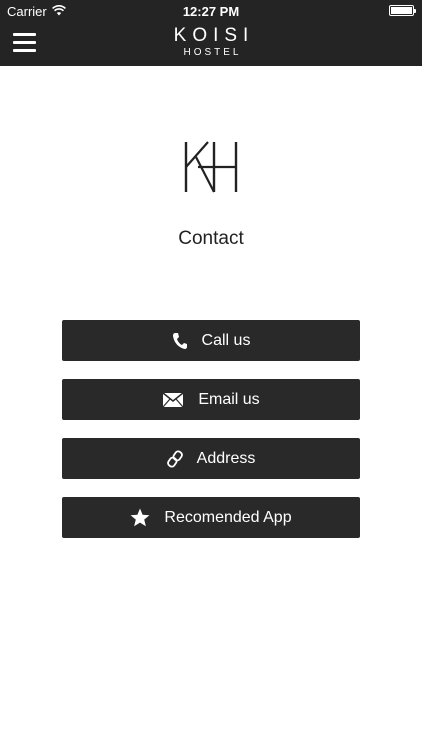  What do you see at coordinates (214, 35) in the screenshot?
I see `brand-name: KOISI` at bounding box center [214, 35].